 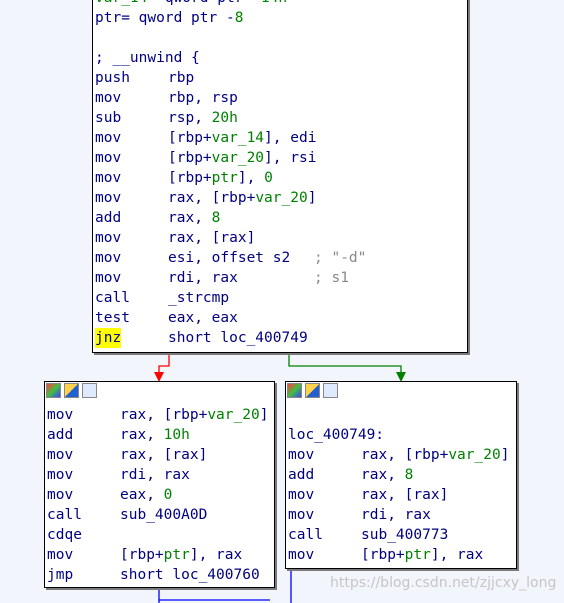 What do you see at coordinates (282, 118) in the screenshot?
I see `instruction-line: sub rsp, 20h` at bounding box center [282, 118].